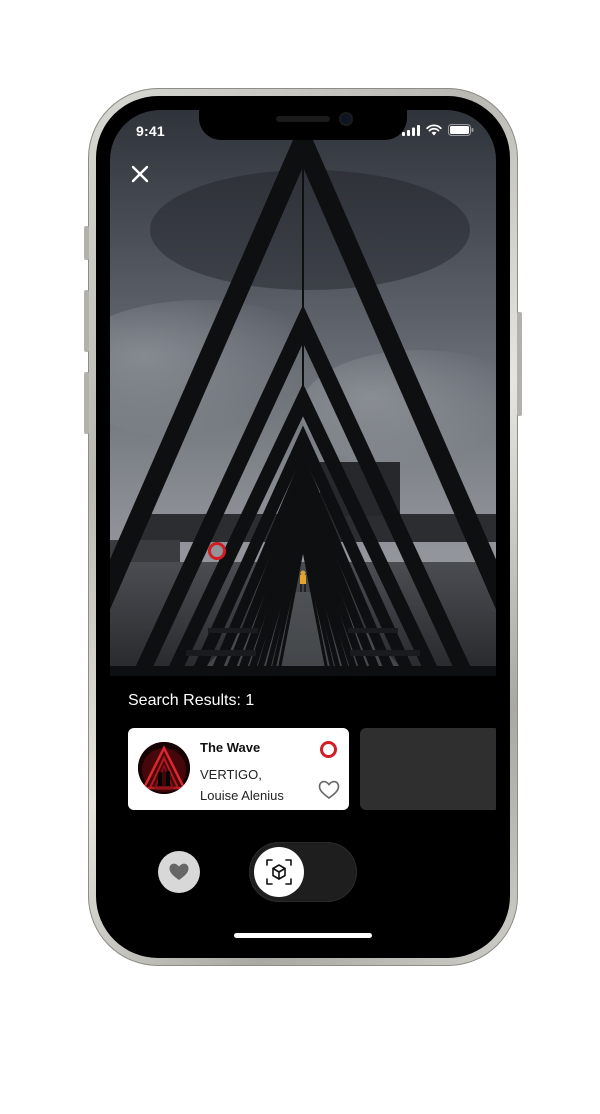  Describe the element at coordinates (519, 364) in the screenshot. I see `power-button` at that location.